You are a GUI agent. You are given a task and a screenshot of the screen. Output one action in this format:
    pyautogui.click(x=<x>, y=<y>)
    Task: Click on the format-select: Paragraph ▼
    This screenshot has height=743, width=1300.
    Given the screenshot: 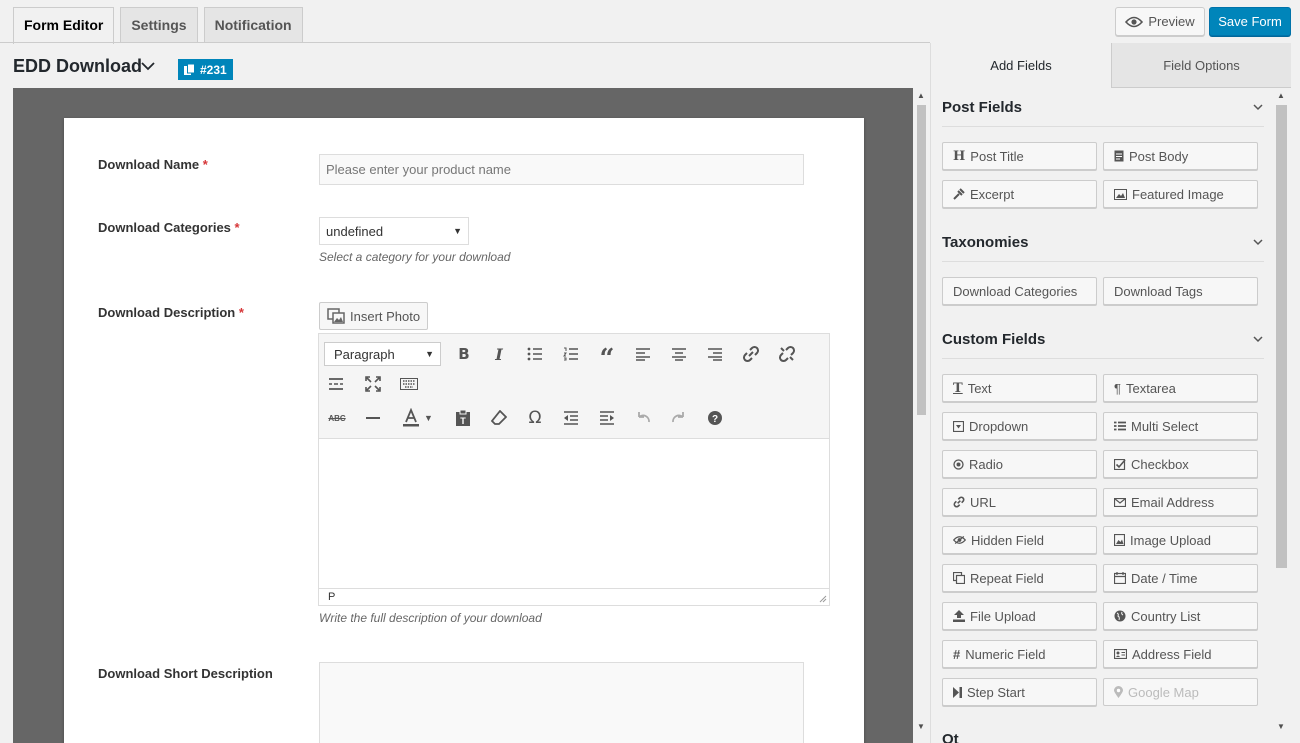 What is the action you would take?
    pyautogui.click(x=382, y=354)
    